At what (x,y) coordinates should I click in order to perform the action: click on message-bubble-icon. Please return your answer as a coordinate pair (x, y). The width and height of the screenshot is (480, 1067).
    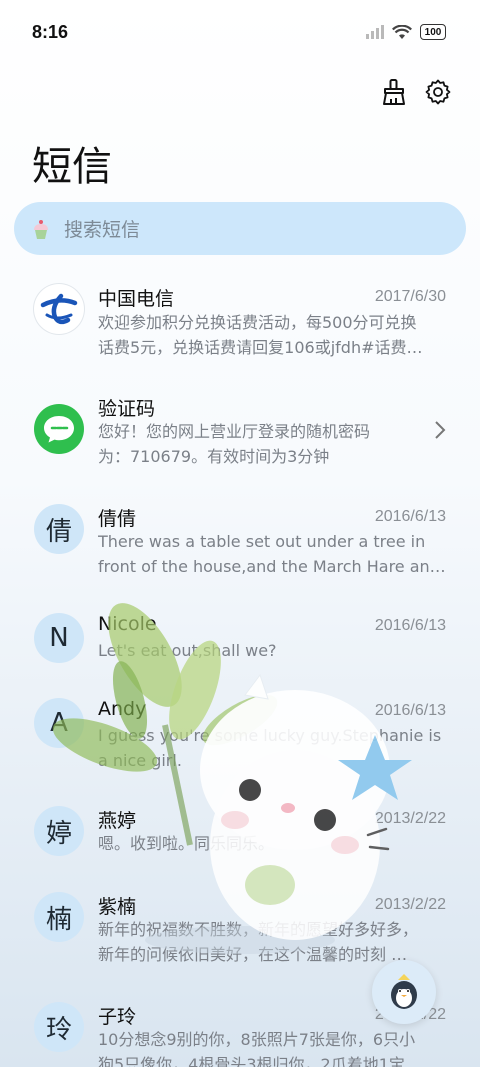
    Looking at the image, I should click on (59, 429).